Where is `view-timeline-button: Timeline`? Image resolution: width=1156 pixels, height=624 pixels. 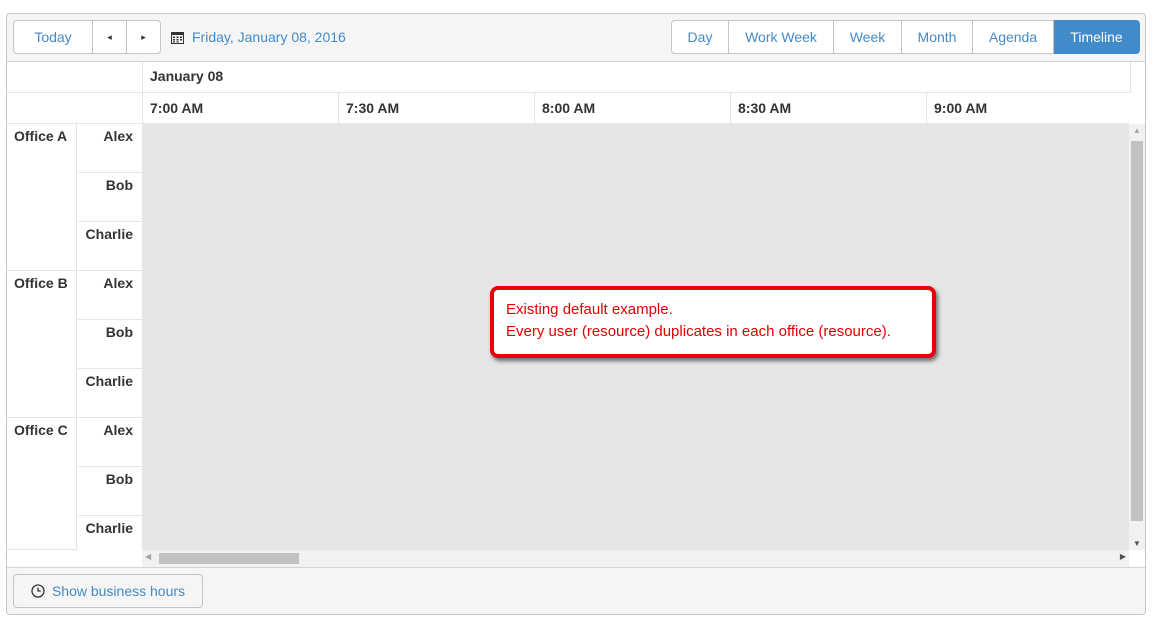 view-timeline-button: Timeline is located at coordinates (1097, 37).